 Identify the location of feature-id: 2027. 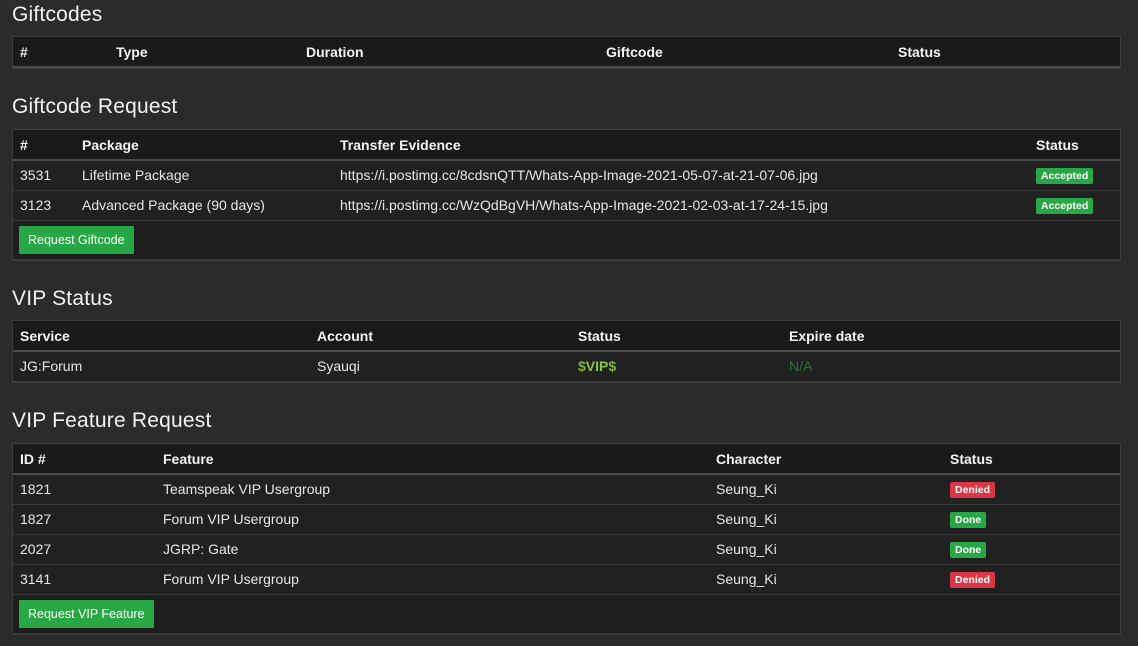
(84, 549).